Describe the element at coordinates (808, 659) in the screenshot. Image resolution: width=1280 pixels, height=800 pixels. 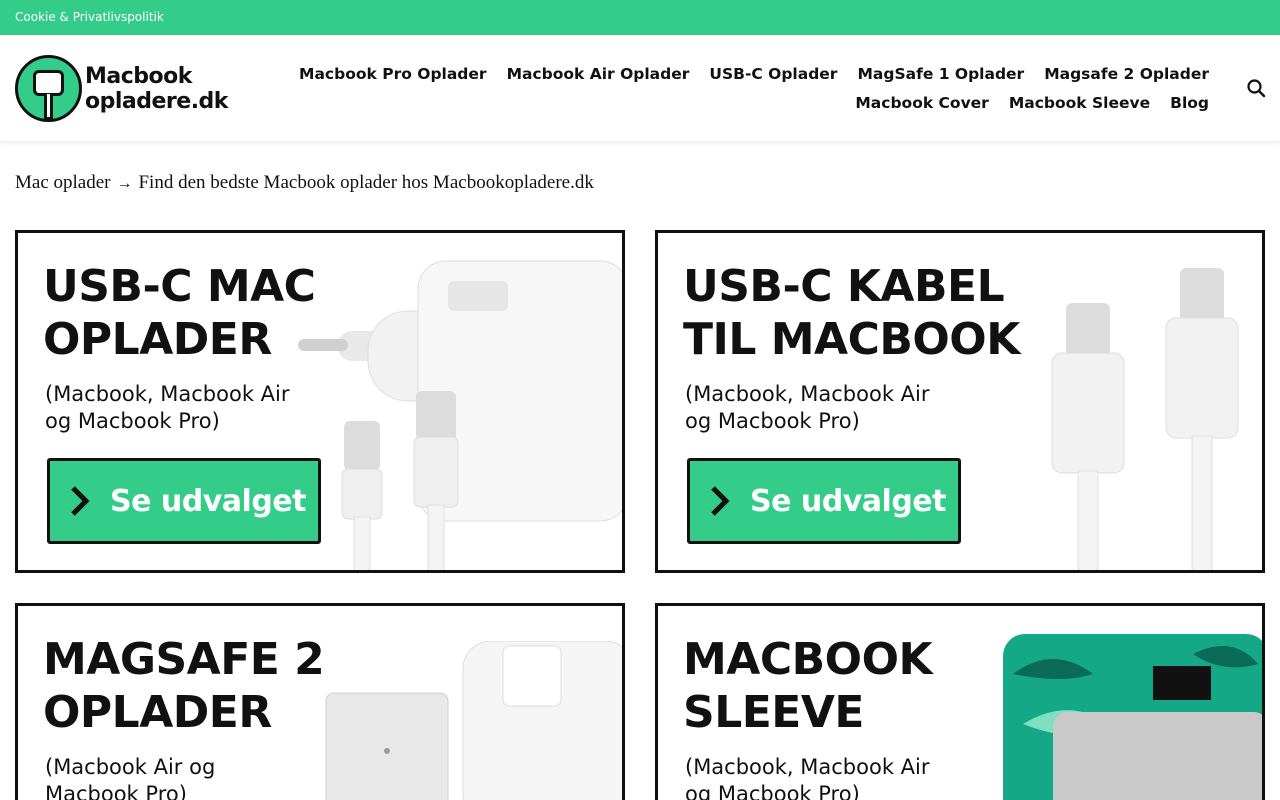
I see `card-title-line-1: MACBOOK` at that location.